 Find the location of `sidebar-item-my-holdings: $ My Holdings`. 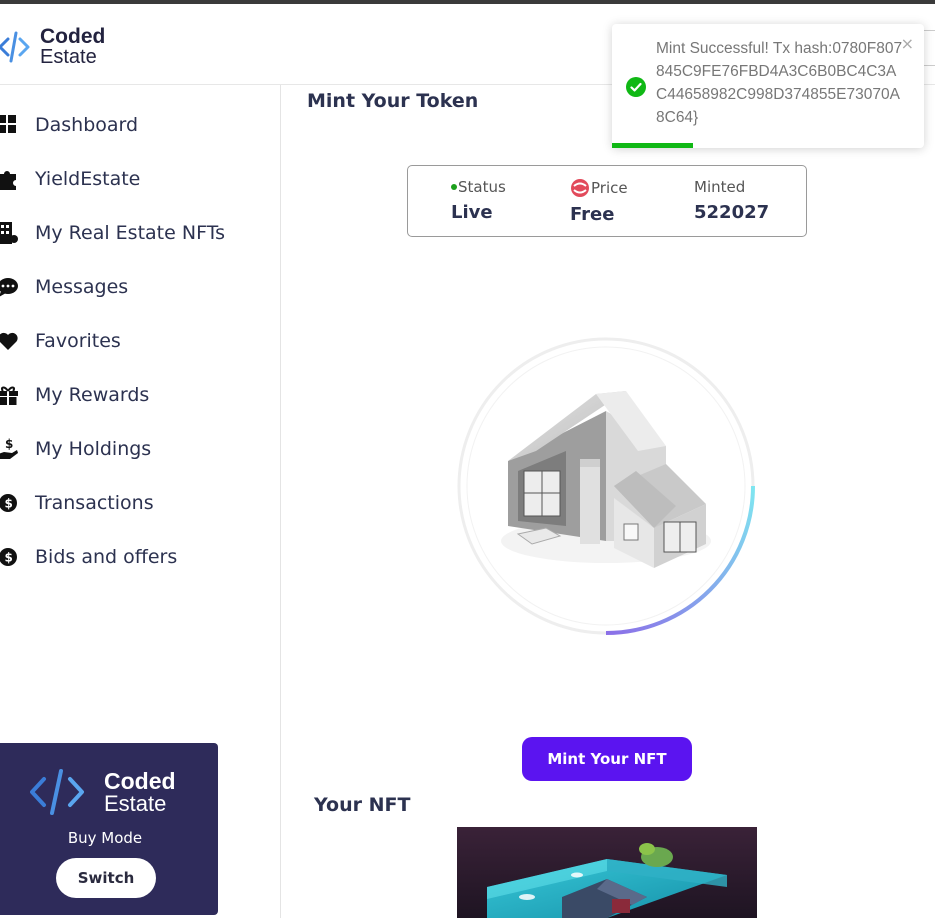

sidebar-item-my-holdings: $ My Holdings is located at coordinates (75, 449).